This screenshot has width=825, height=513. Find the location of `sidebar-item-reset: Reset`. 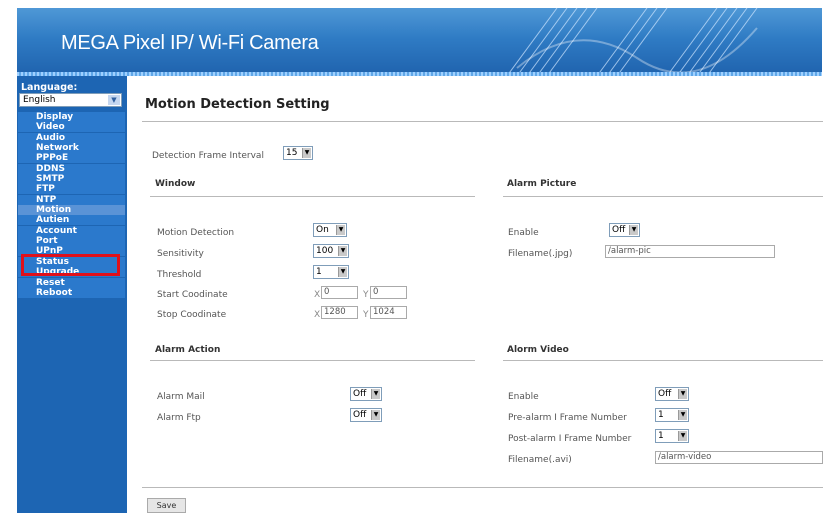

sidebar-item-reset: Reset is located at coordinates (71, 282).